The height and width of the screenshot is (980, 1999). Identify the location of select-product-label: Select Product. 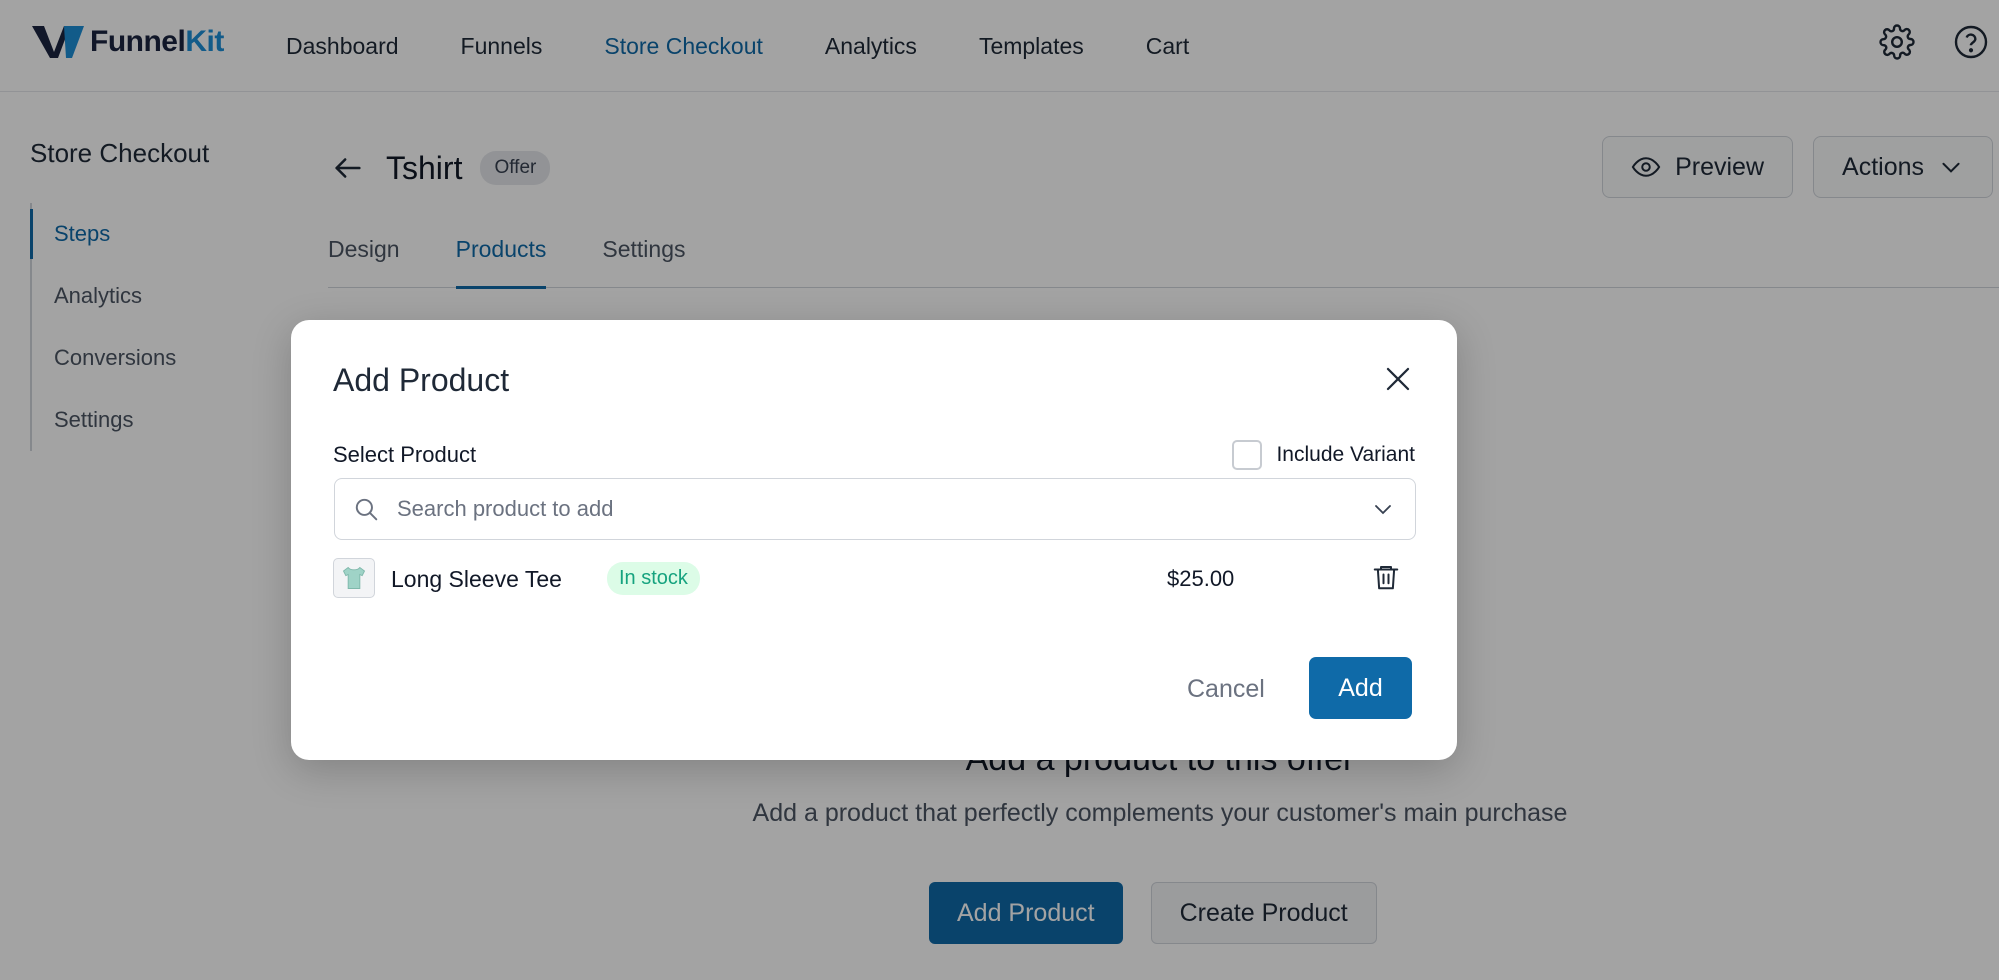
(405, 454).